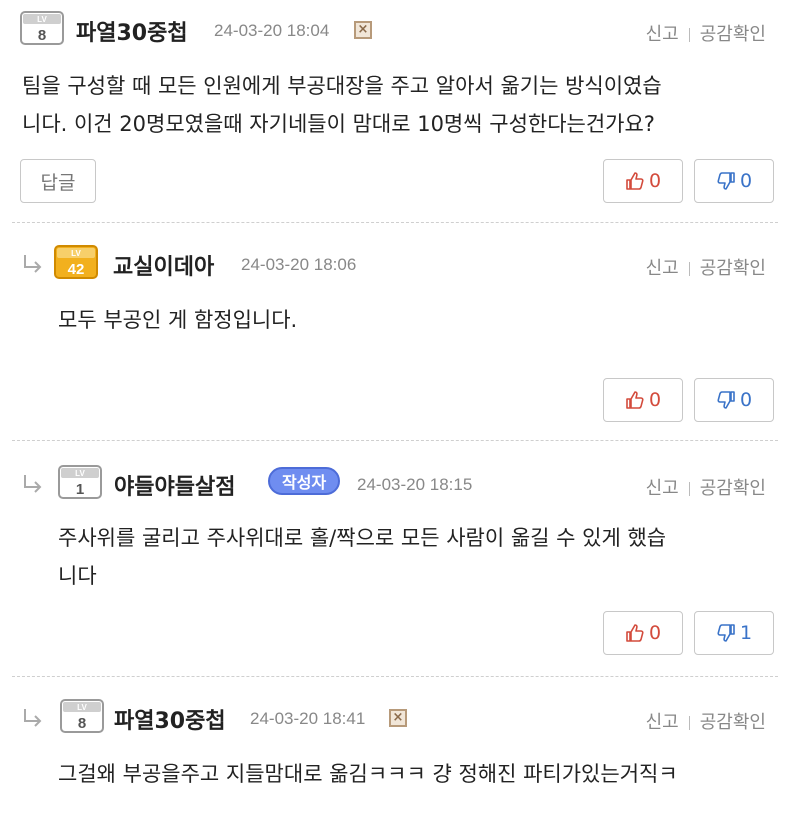 The height and width of the screenshot is (827, 800). What do you see at coordinates (174, 485) in the screenshot?
I see `nickname: 야들야들살점` at bounding box center [174, 485].